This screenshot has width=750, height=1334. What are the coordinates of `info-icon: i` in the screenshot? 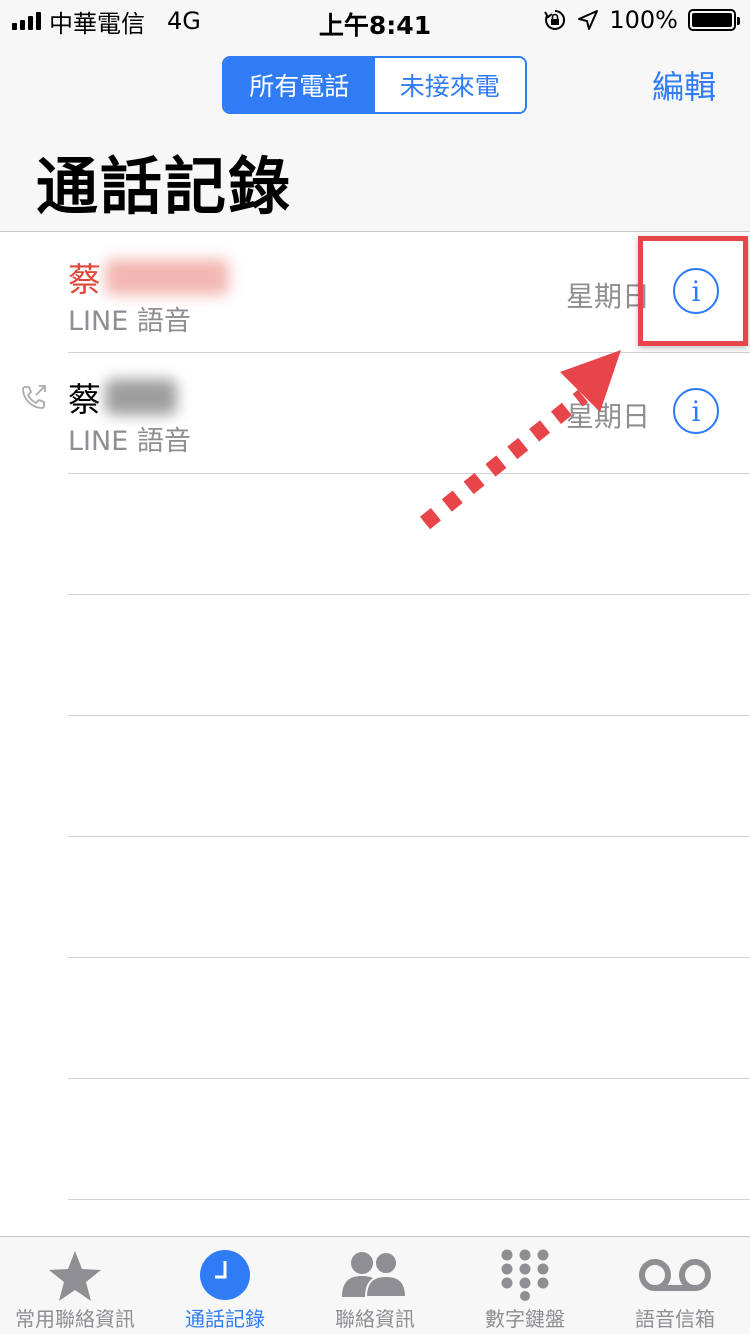 It's located at (696, 411).